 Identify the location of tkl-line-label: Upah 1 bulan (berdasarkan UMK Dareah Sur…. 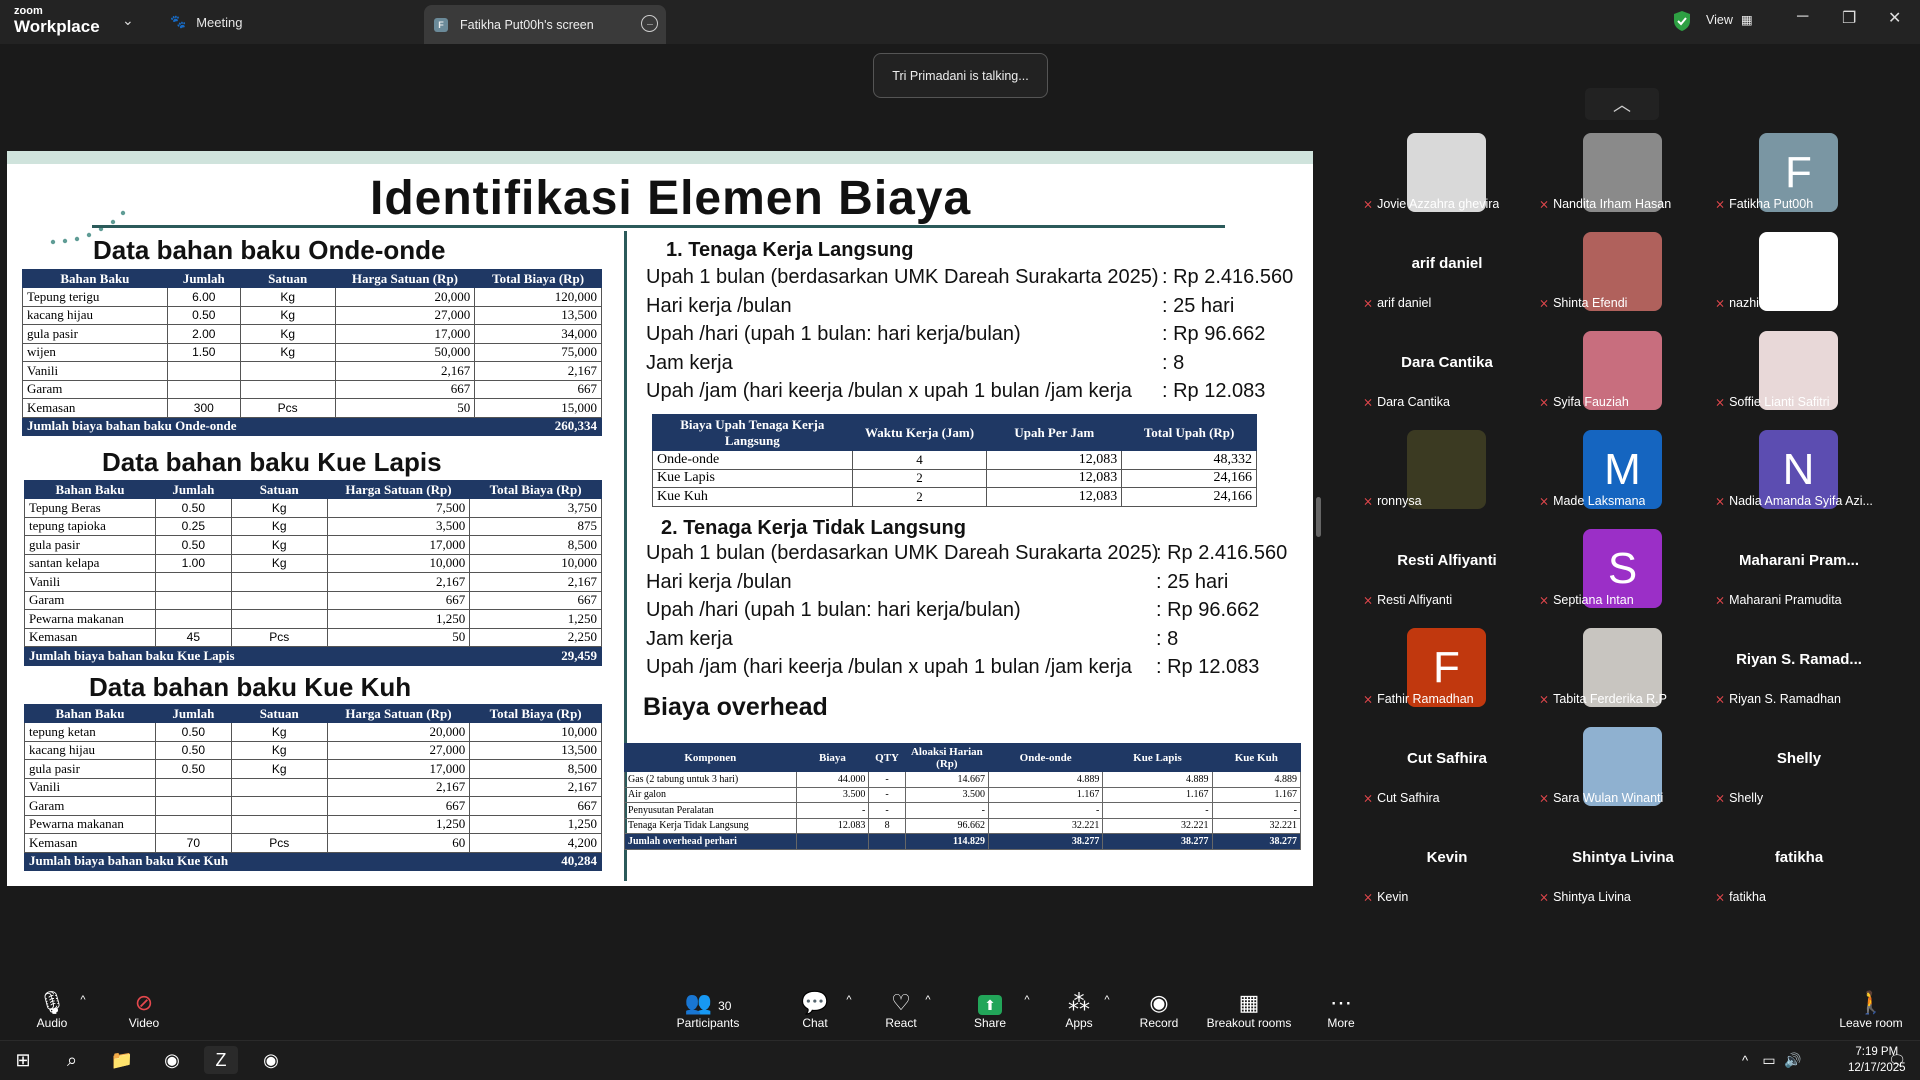
(902, 277).